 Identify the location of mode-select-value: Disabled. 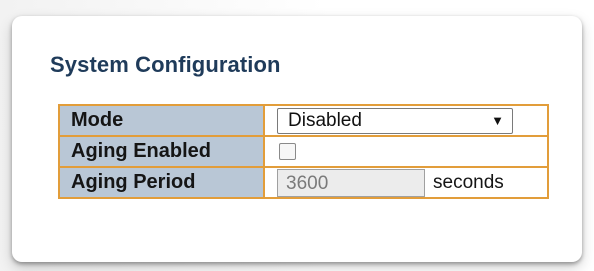
(325, 120).